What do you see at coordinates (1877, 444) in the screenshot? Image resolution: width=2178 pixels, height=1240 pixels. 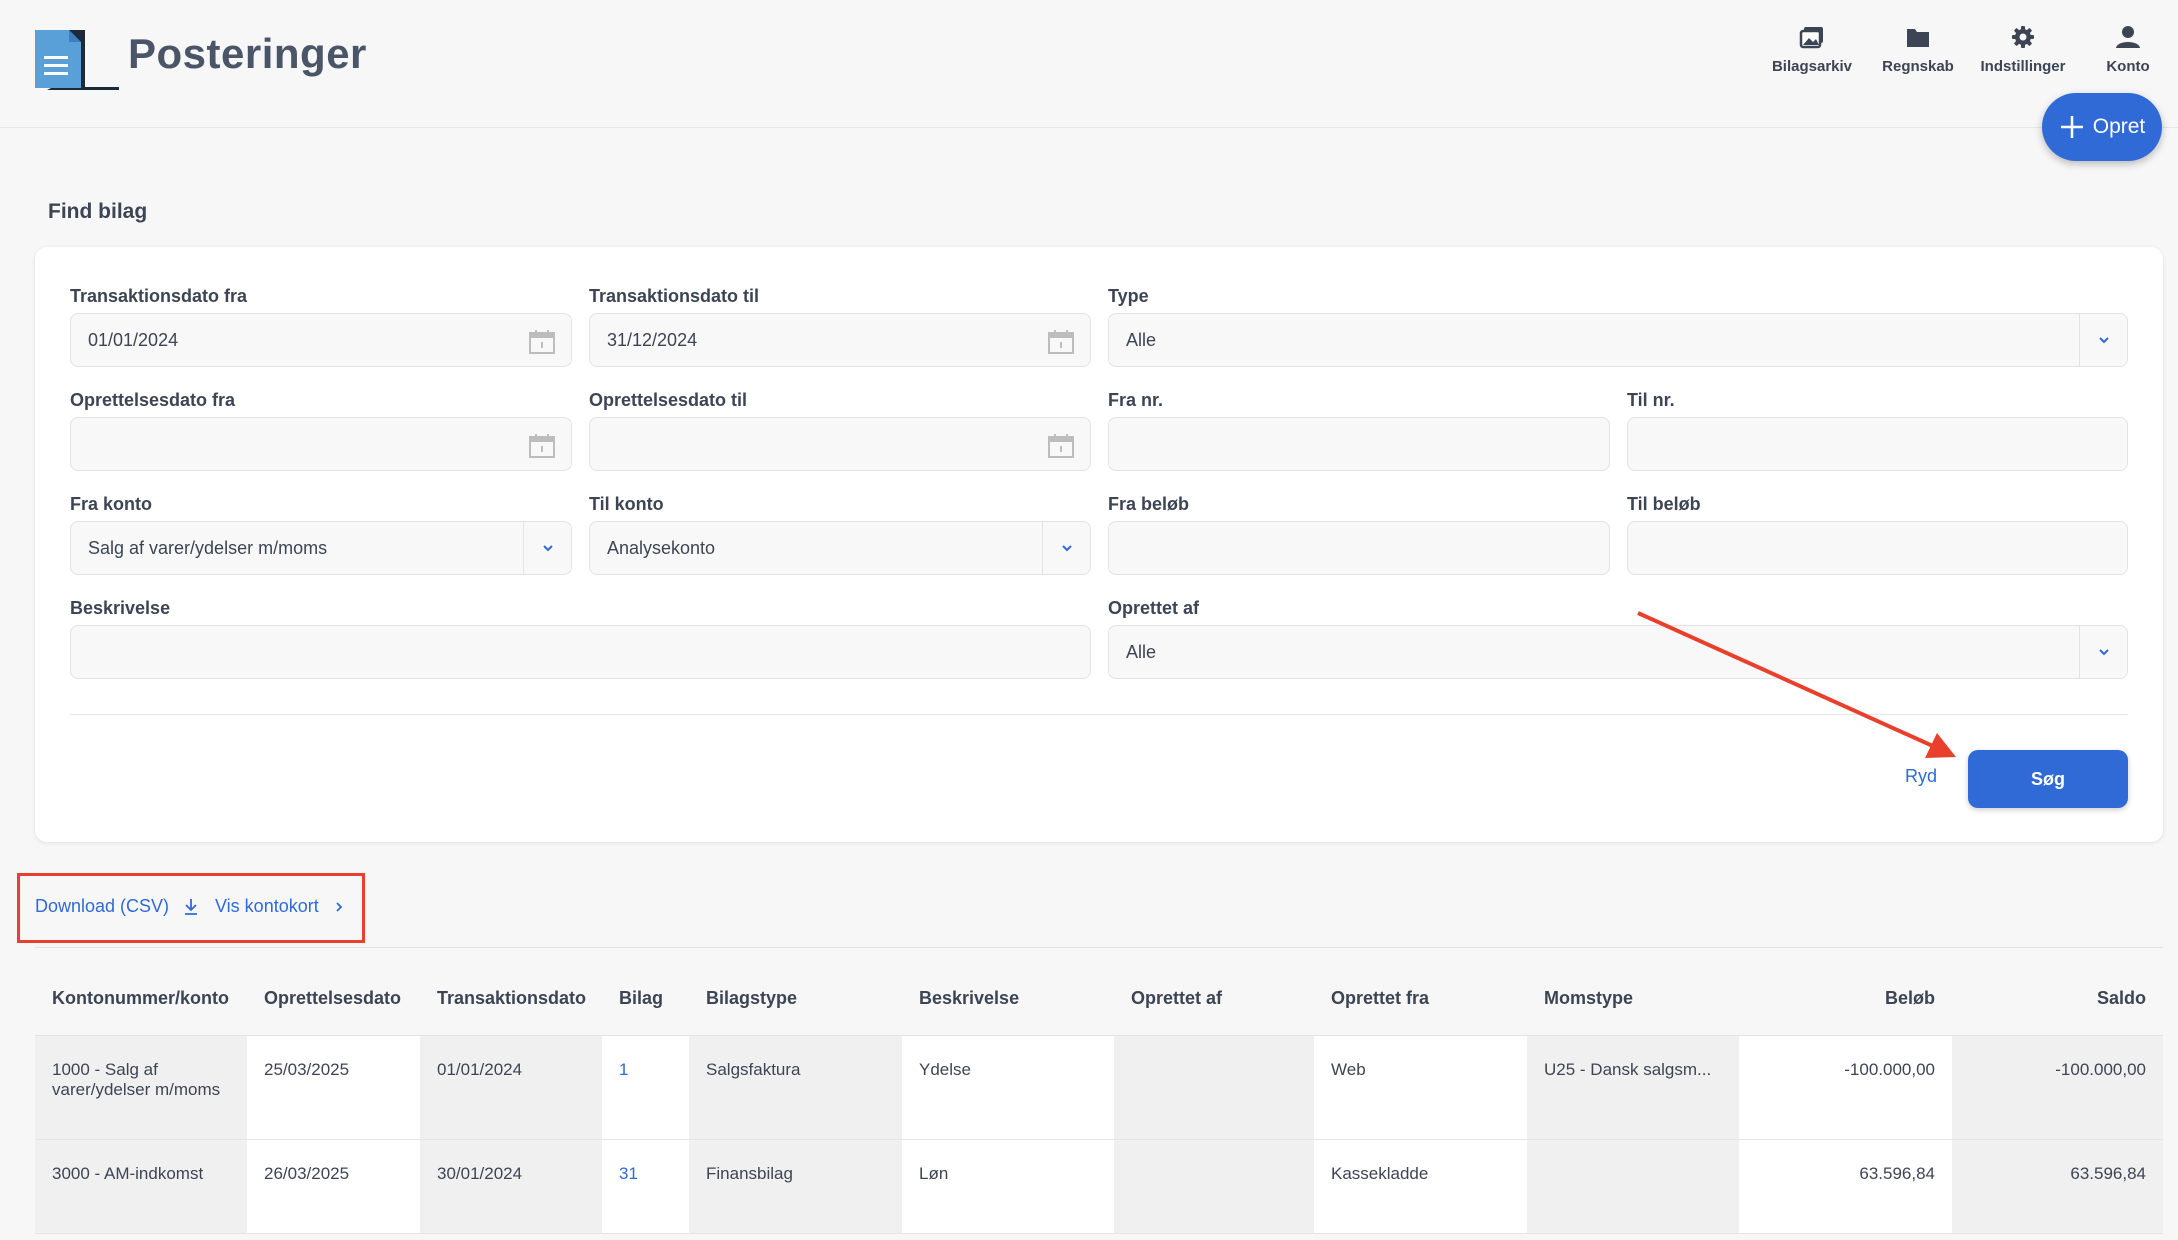 I see `to-nr-input` at bounding box center [1877, 444].